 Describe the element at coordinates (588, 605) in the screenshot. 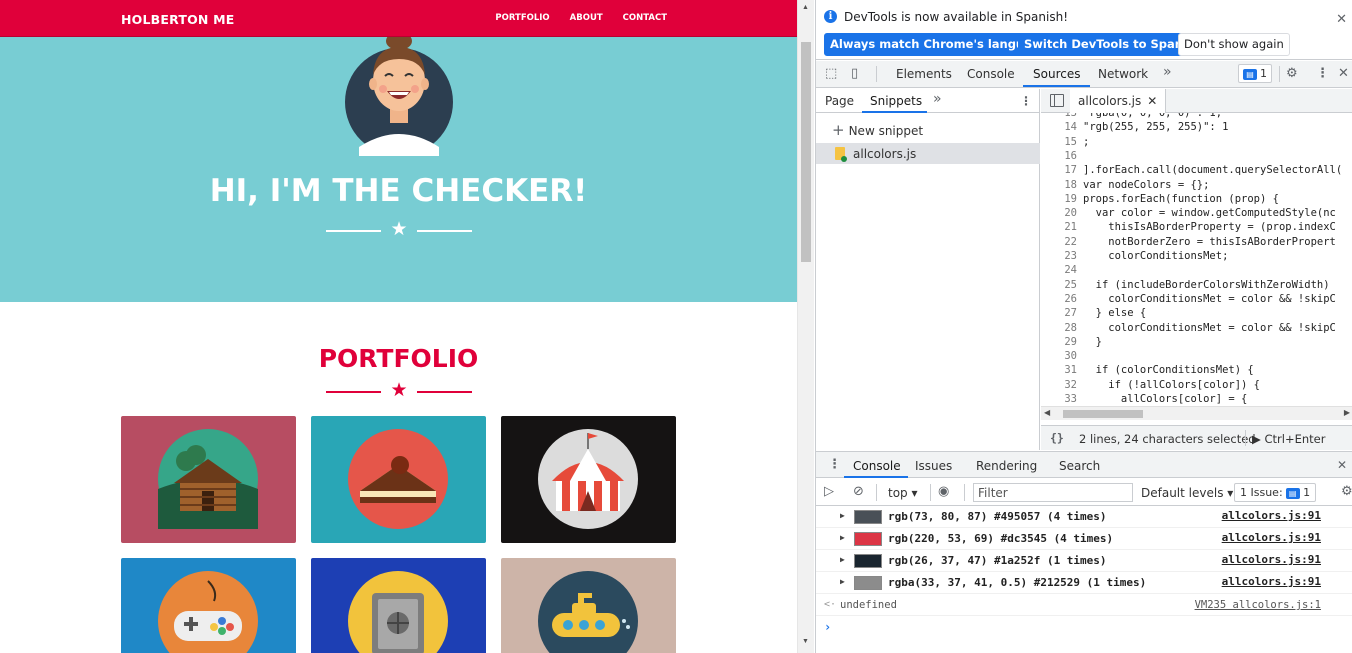

I see `portfolio-tile-submarine` at that location.